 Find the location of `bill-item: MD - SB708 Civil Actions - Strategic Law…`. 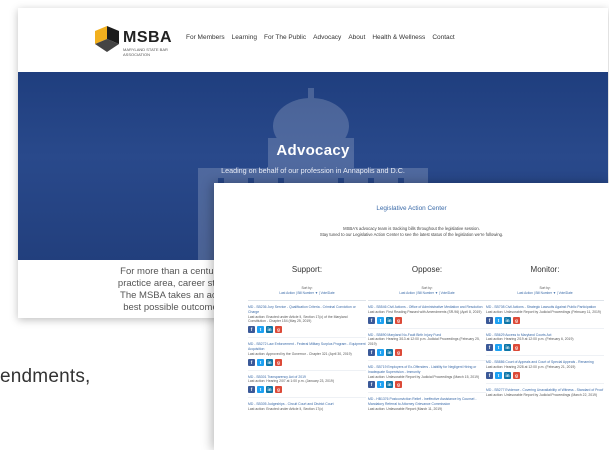

bill-item: MD - SB708 Civil Actions - Strategic Law… is located at coordinates (545, 317).